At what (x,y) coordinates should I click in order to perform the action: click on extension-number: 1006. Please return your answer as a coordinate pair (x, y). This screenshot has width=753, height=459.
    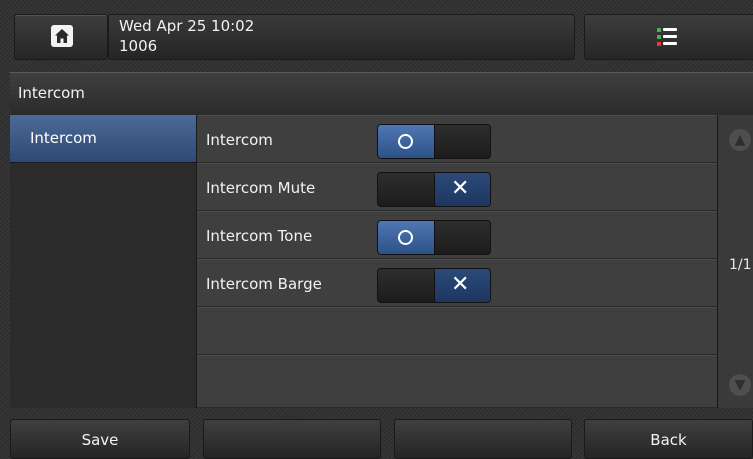
    Looking at the image, I should click on (138, 46).